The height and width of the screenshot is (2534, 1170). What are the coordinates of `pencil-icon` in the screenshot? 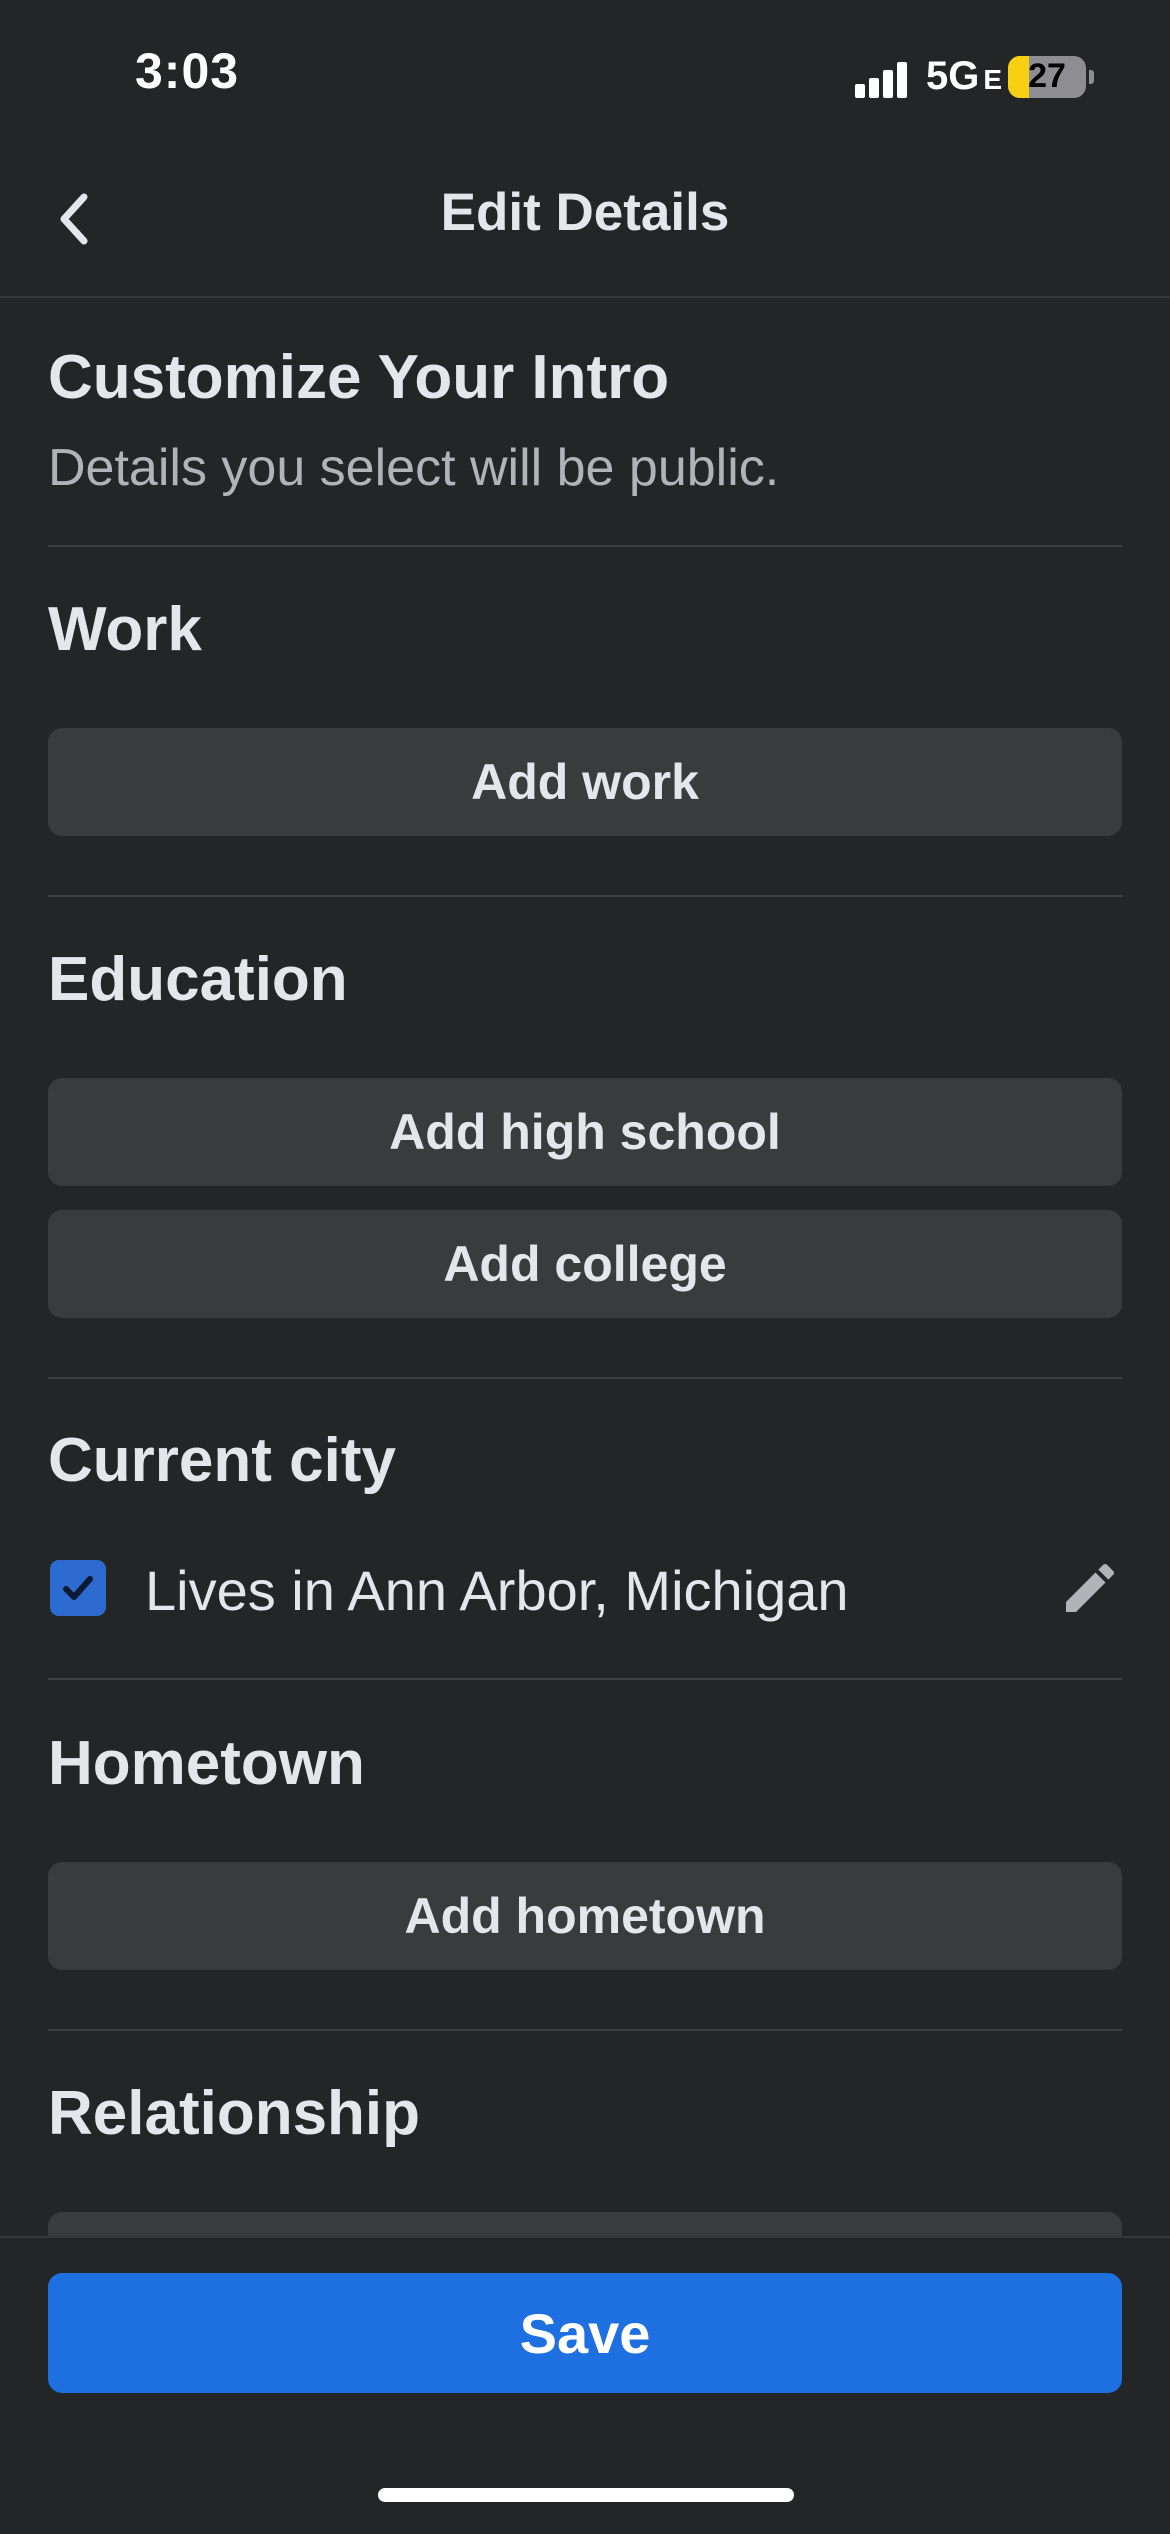 It's located at (1090, 1588).